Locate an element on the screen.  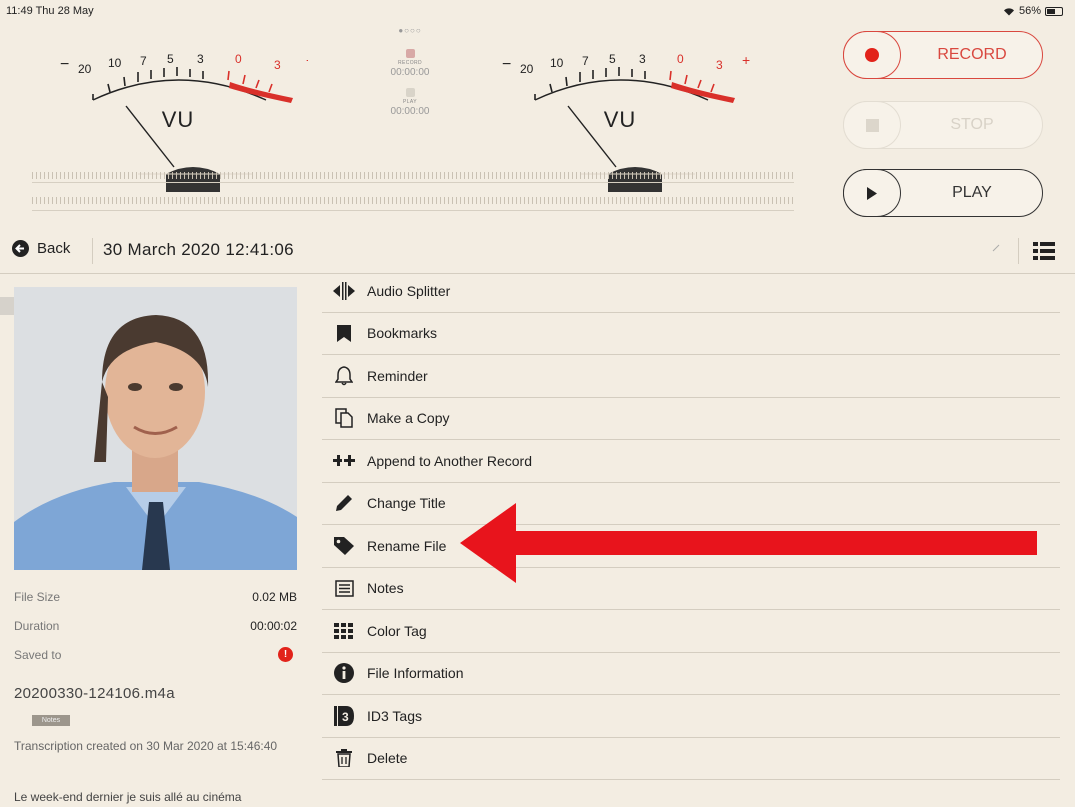
menu-item-color-tag: Color Tag is located at coordinates (691, 631).